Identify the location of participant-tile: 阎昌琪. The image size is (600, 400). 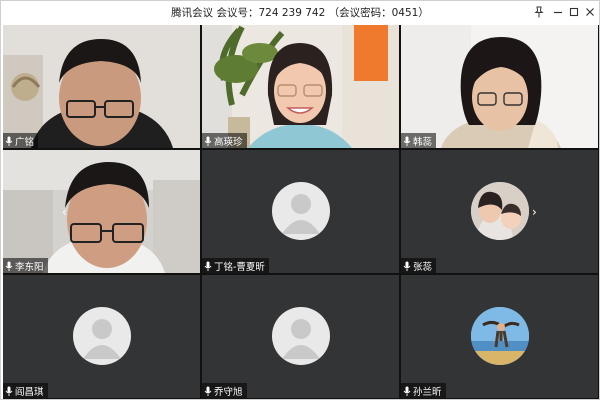
(101, 336).